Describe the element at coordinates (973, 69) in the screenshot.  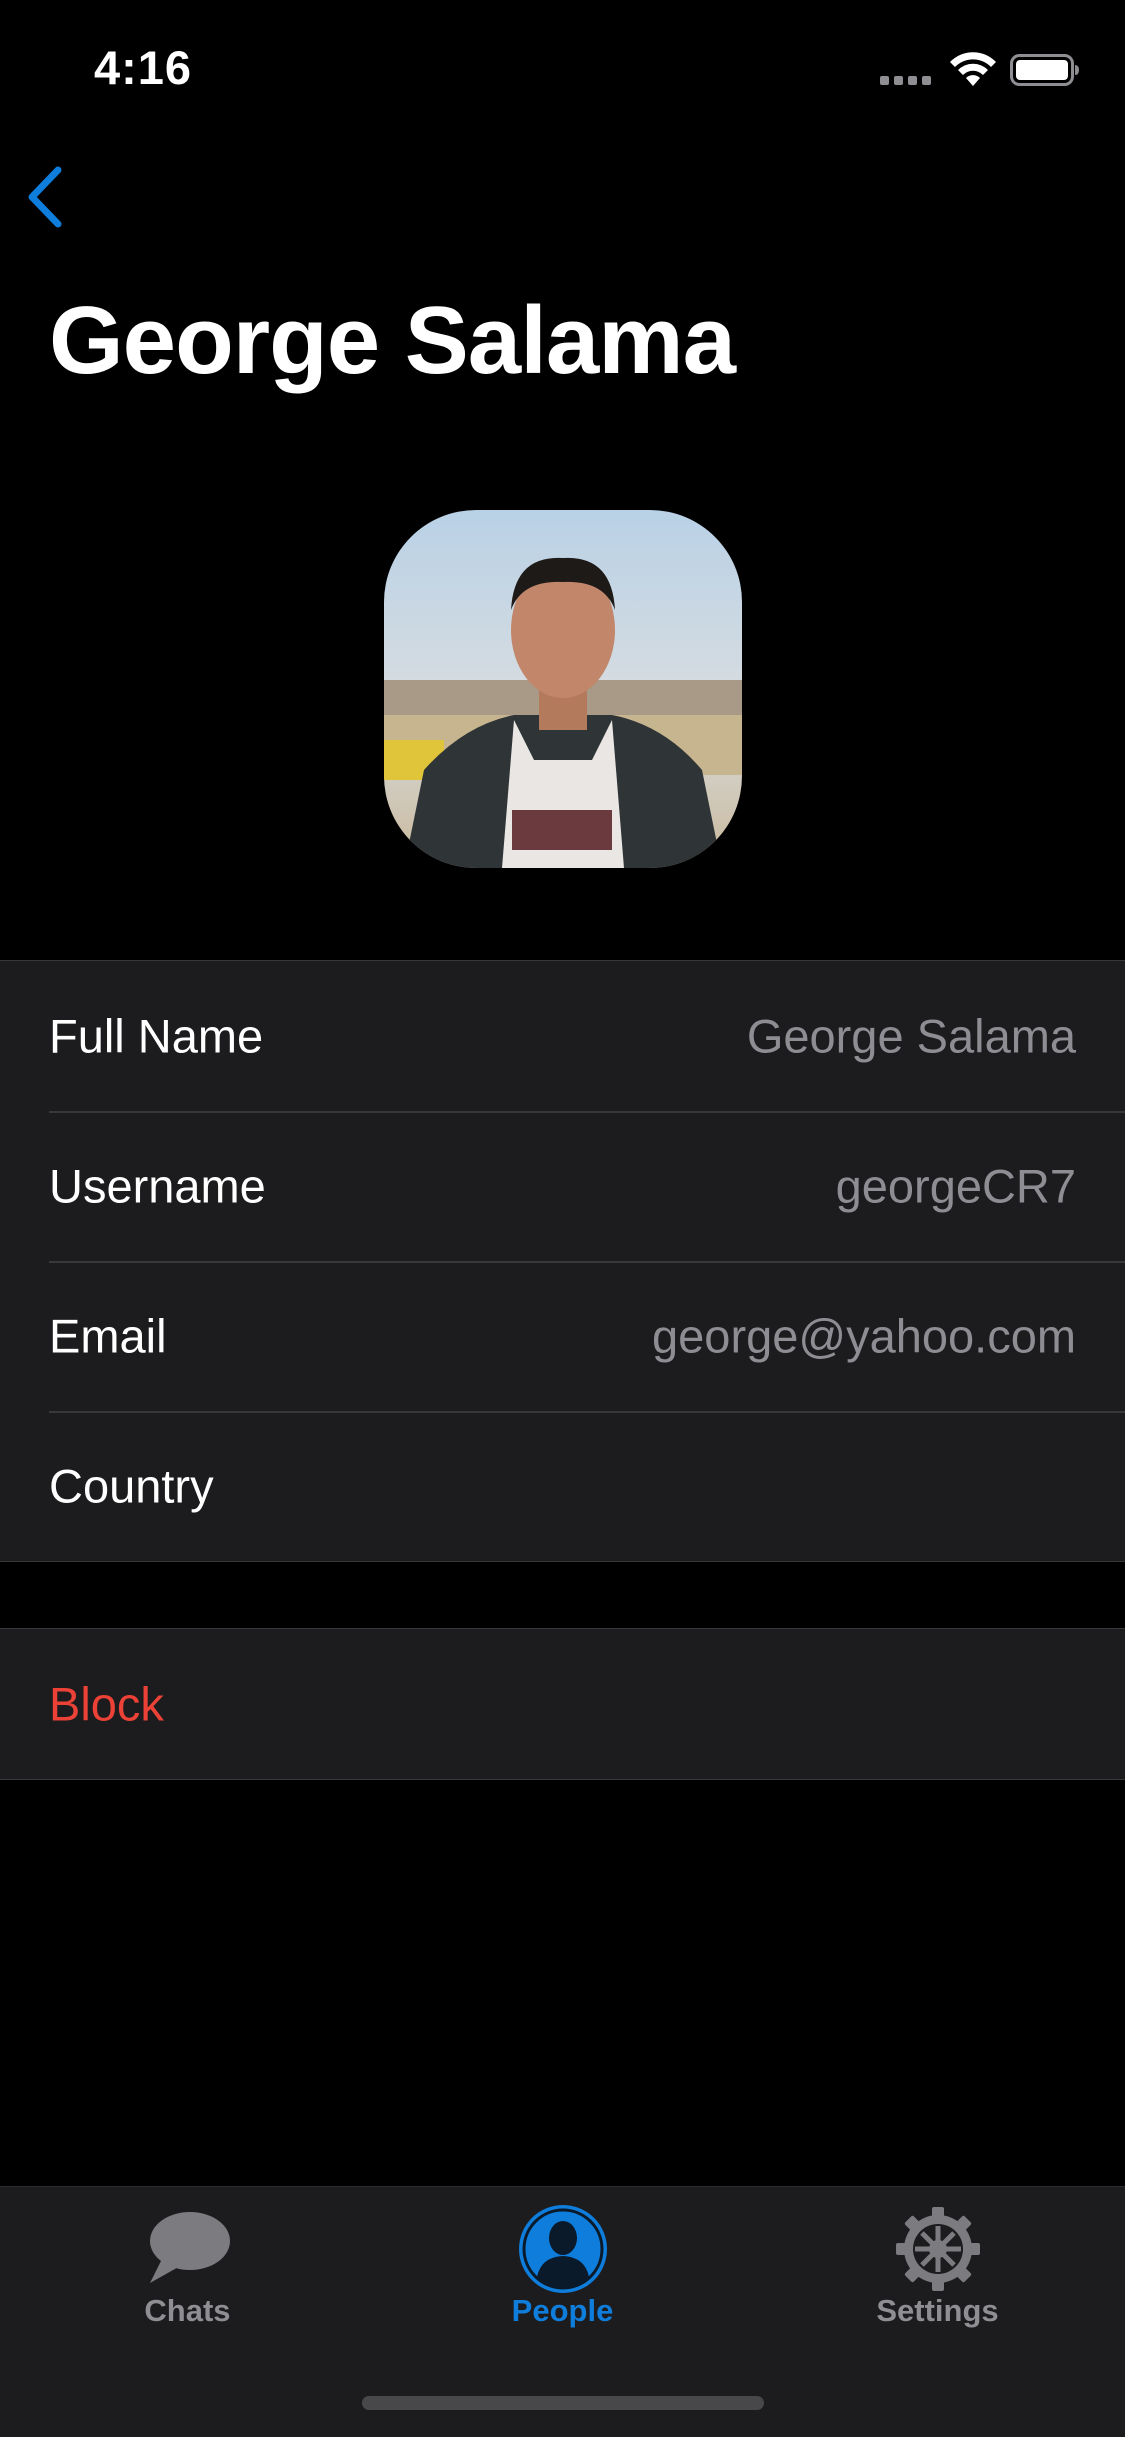
I see `wifi-icon` at that location.